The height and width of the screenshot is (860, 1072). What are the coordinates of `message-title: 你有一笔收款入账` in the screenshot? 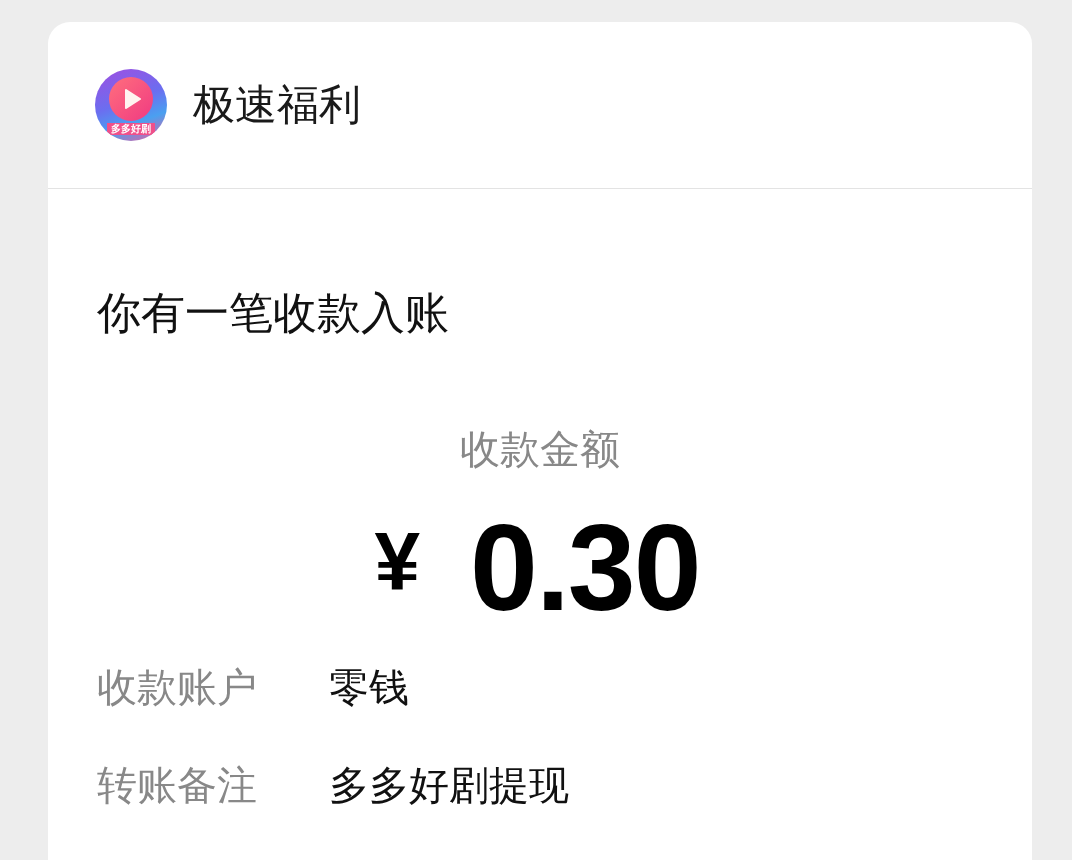 It's located at (273, 313).